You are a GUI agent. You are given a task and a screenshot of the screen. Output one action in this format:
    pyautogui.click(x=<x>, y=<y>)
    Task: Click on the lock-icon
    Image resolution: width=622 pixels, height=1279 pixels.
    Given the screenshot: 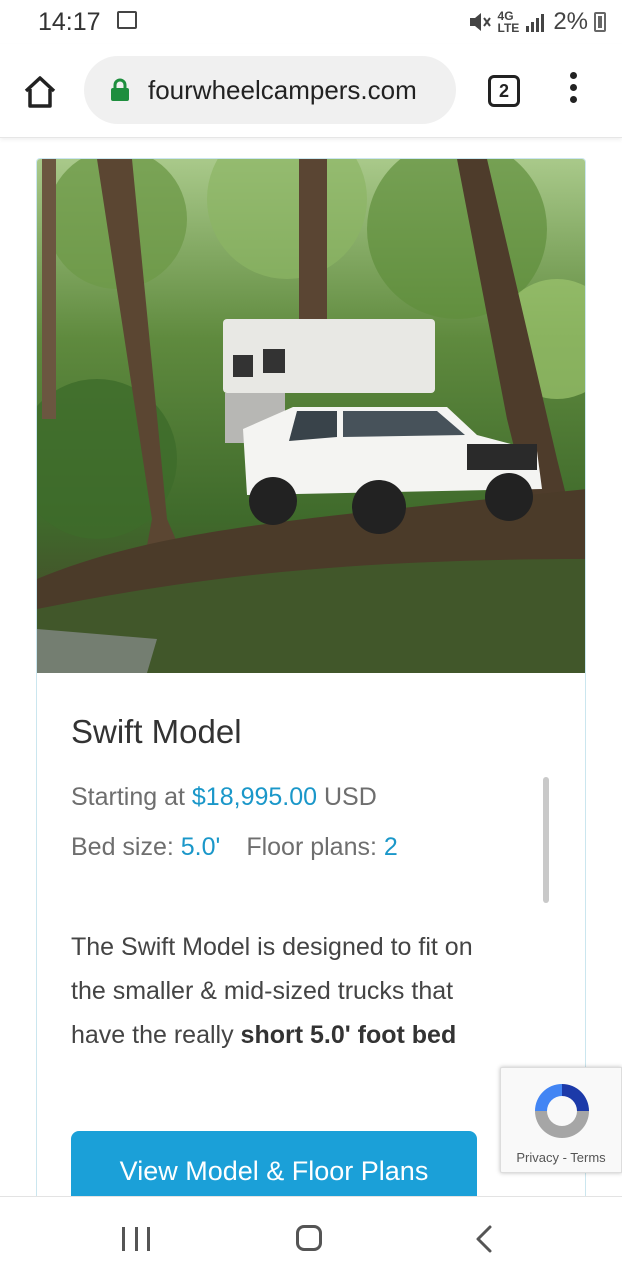 What is the action you would take?
    pyautogui.click(x=120, y=89)
    